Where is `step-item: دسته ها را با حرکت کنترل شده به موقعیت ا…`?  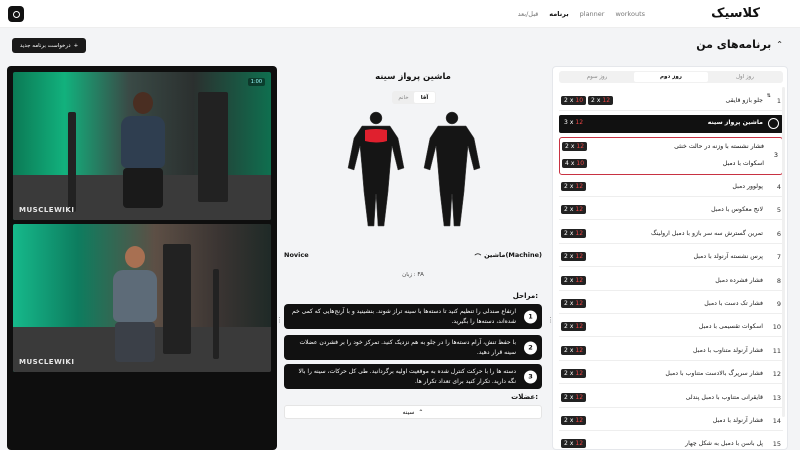
step-item: دسته ها را با حرکت کنترل شده به موقعیت ا… is located at coordinates (413, 377).